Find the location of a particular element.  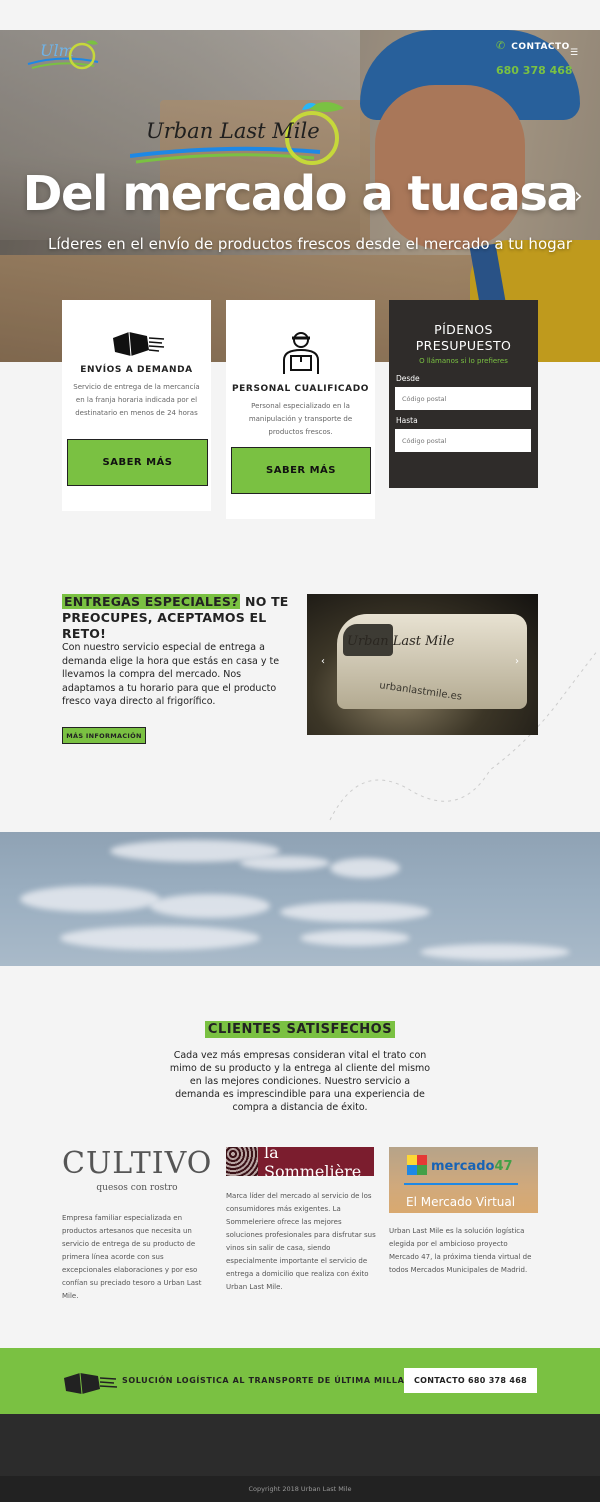

mas-informacion-button: MÁS INFORMACIÓN is located at coordinates (104, 735).